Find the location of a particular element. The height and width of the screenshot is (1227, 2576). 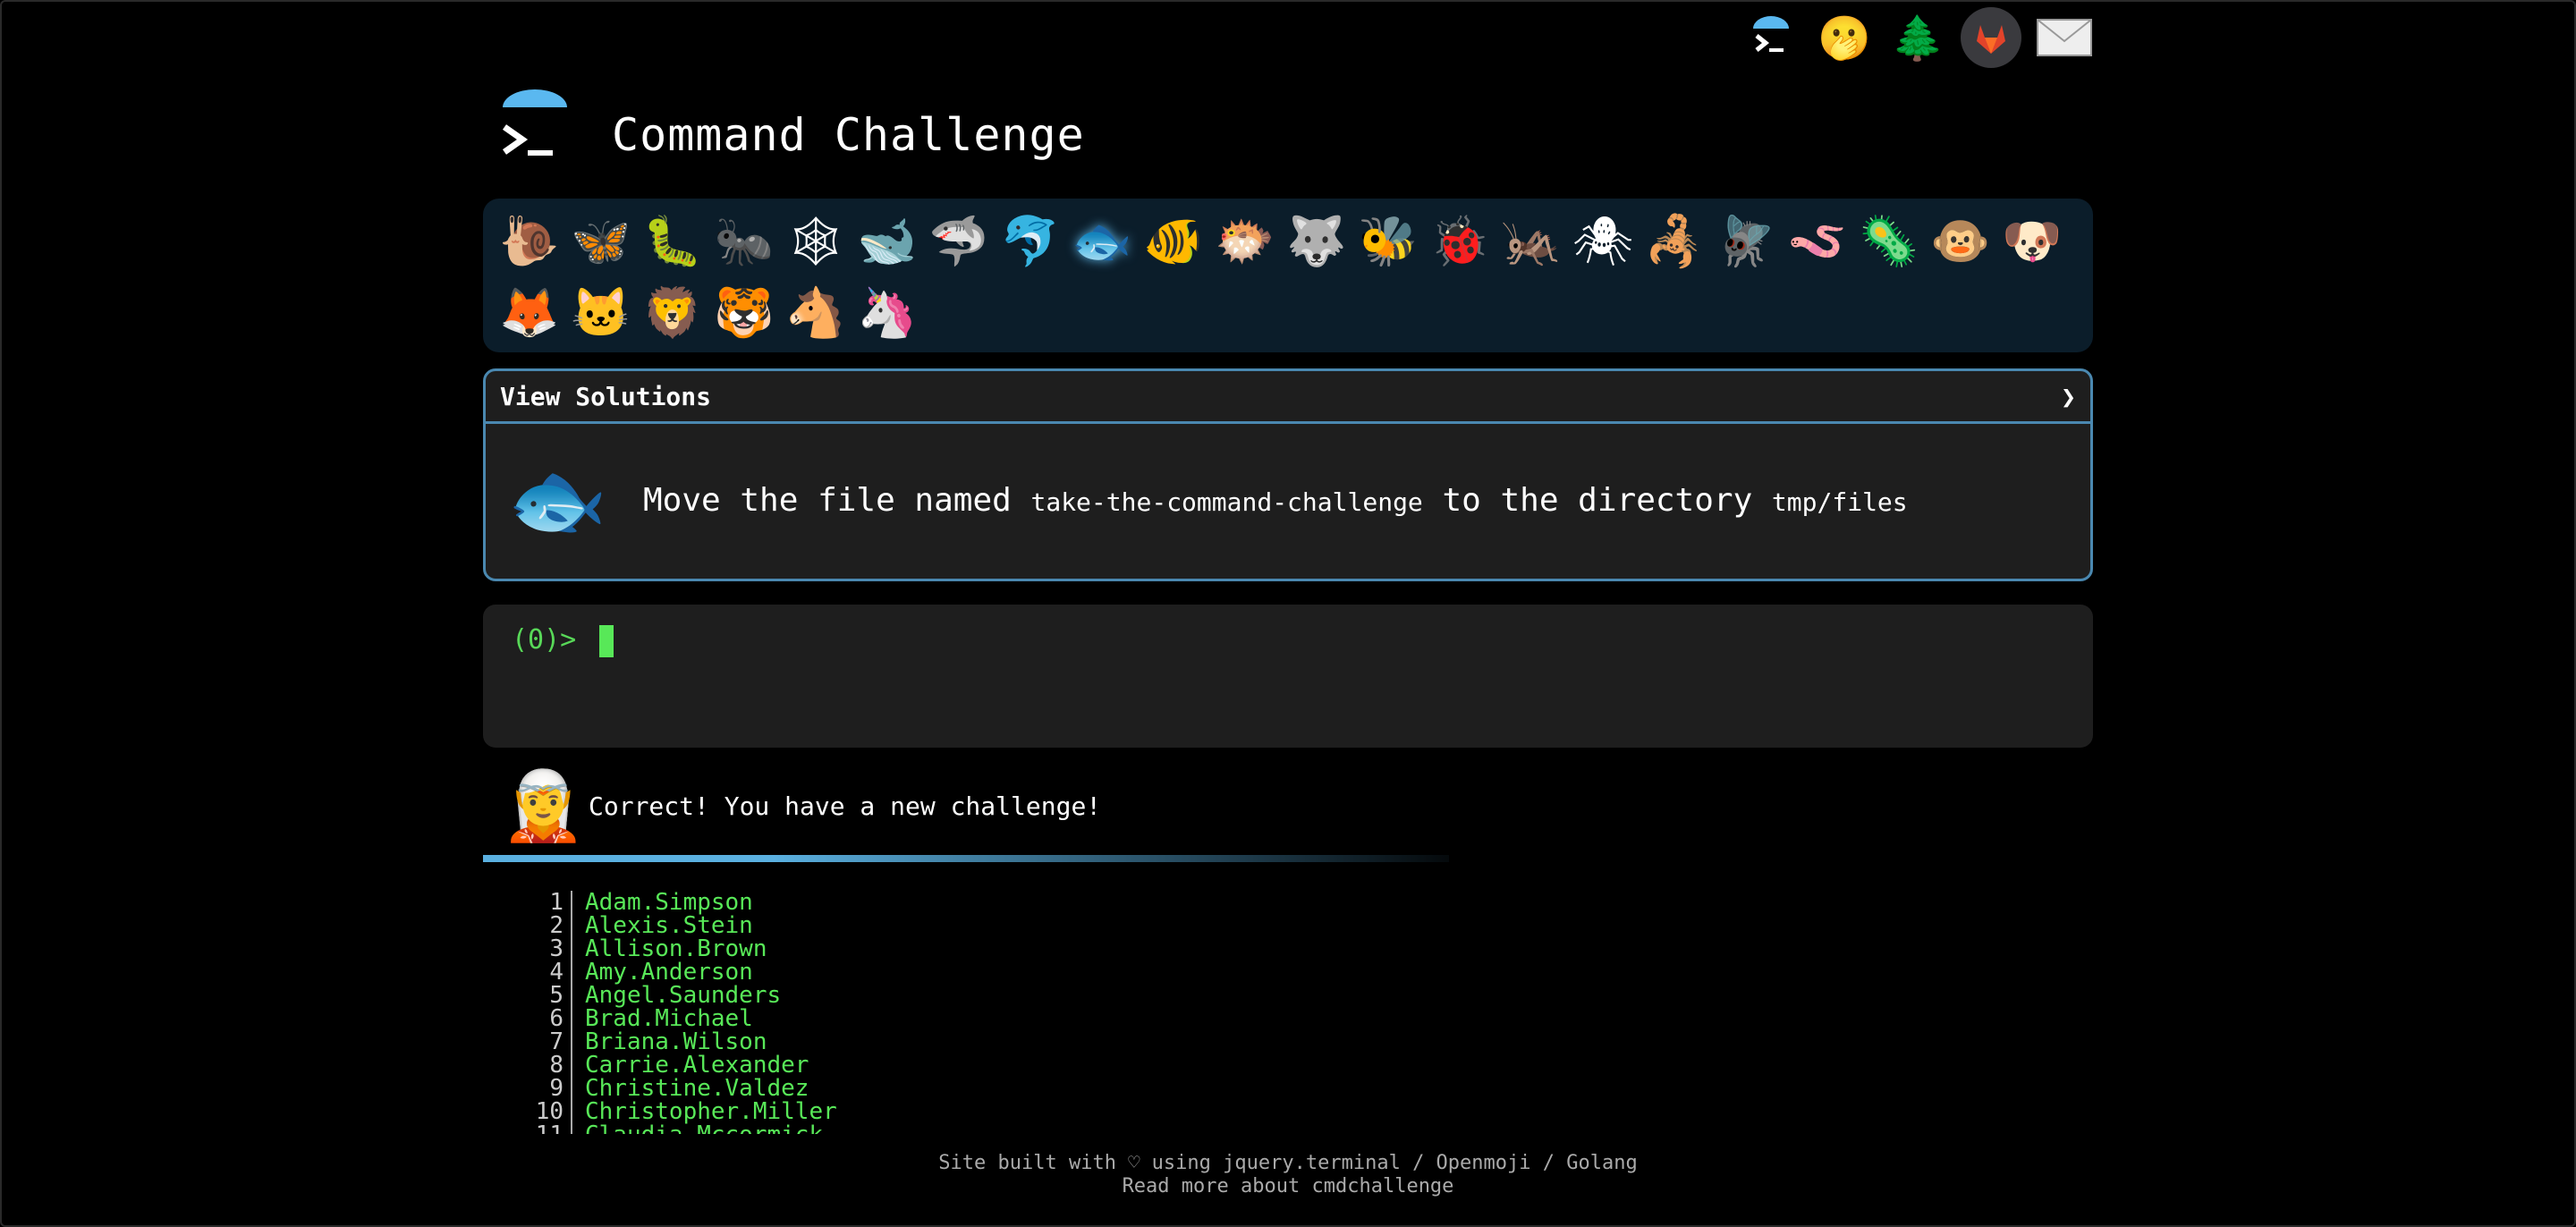

animal-bug-icon: 🐛 is located at coordinates (672, 241).